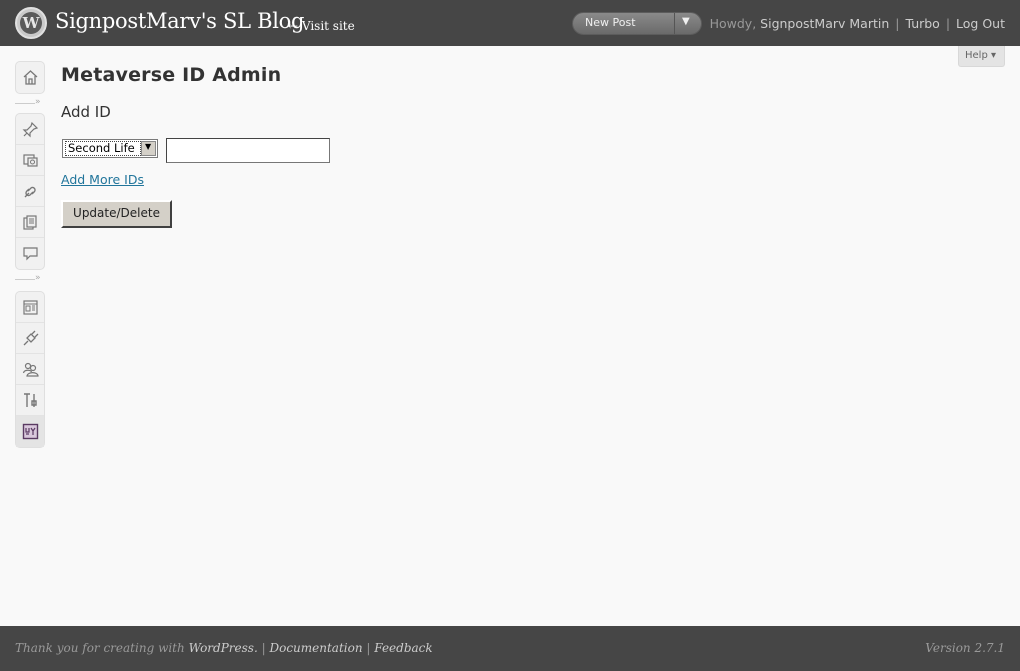  I want to click on pages-icon, so click(30, 222).